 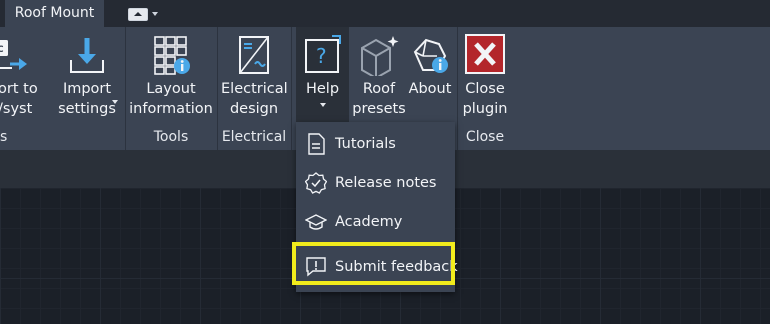 What do you see at coordinates (87, 89) in the screenshot?
I see `import-label-1: Import` at bounding box center [87, 89].